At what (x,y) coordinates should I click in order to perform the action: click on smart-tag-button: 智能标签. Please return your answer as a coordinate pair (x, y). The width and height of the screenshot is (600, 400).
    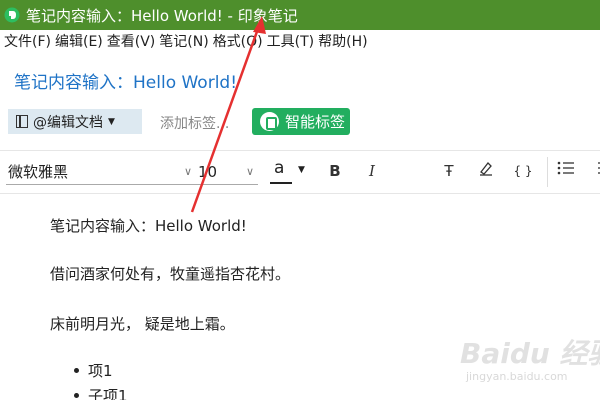
    Looking at the image, I should click on (301, 121).